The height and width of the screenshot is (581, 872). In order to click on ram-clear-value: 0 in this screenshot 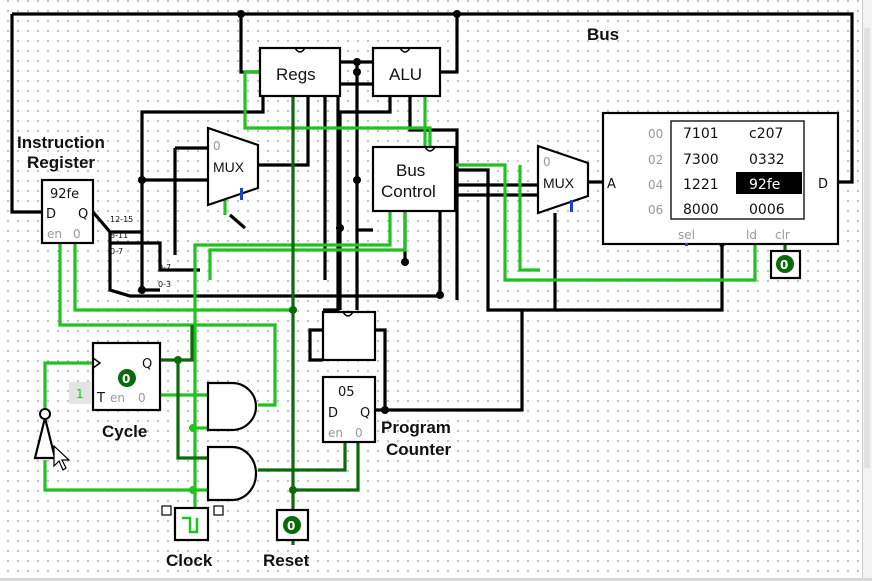, I will do `click(784, 265)`.